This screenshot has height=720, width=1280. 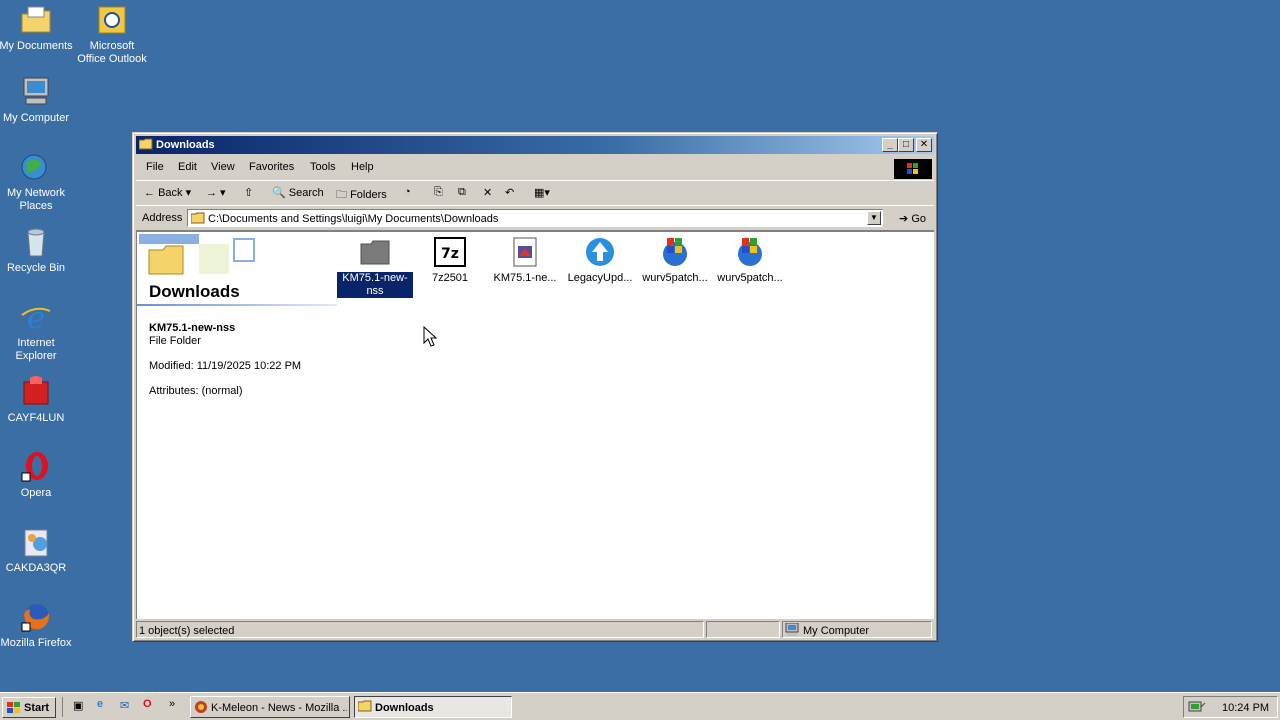 I want to click on start-button: Start, so click(x=29, y=707).